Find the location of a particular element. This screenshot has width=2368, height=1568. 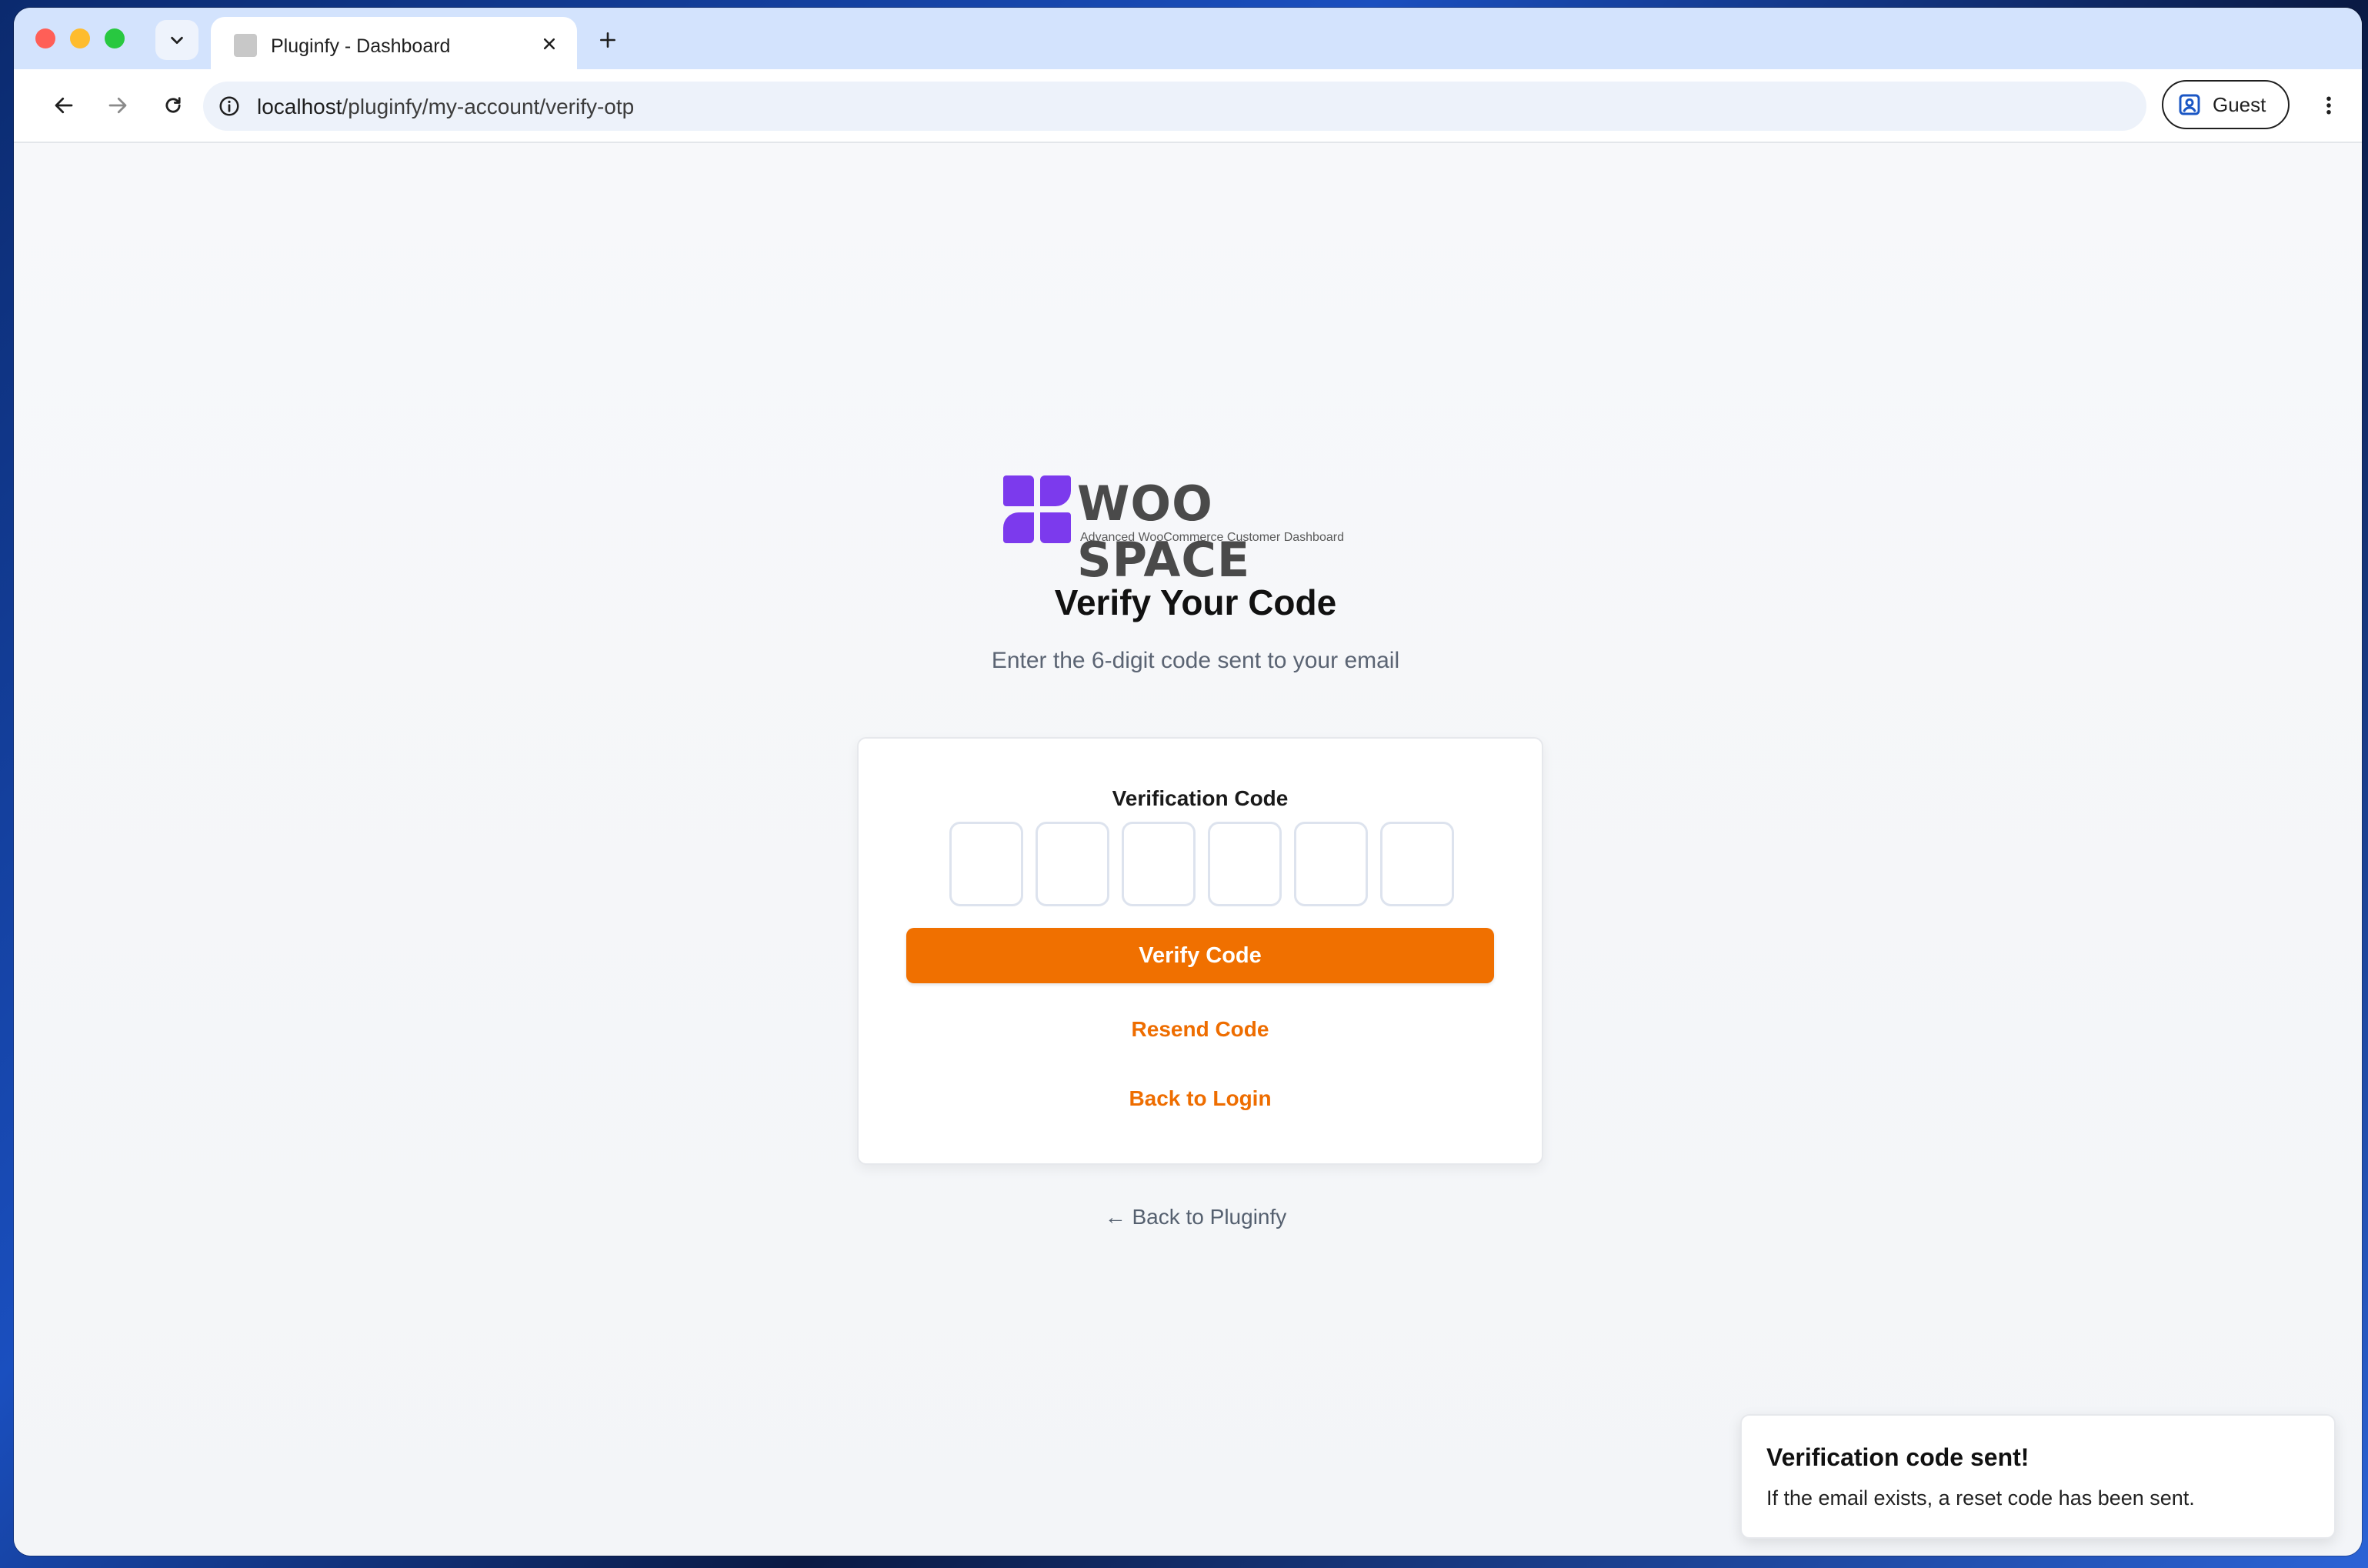

plus-icon is located at coordinates (607, 40).